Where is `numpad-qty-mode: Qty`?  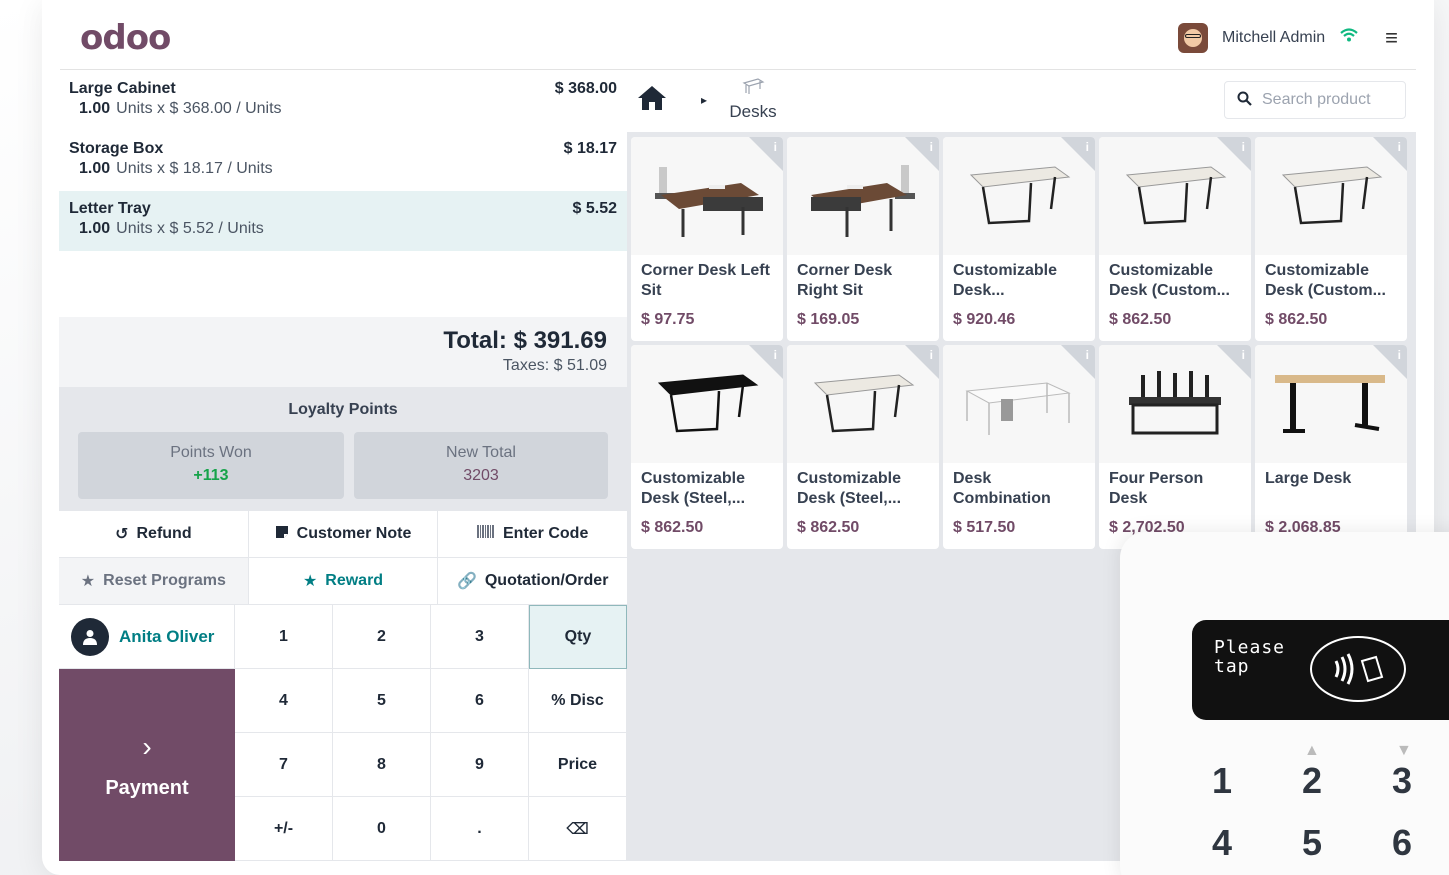
numpad-qty-mode: Qty is located at coordinates (578, 637).